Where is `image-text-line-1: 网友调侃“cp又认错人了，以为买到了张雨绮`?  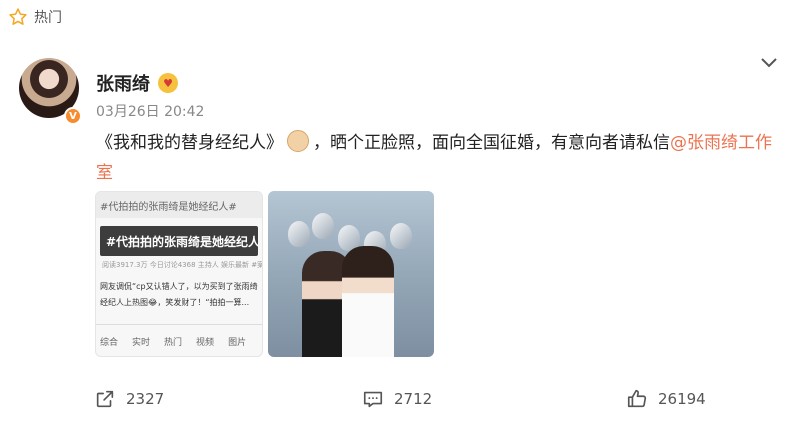 image-text-line-1: 网友调侃“cp又认错人了，以为买到了张雨绮 is located at coordinates (179, 286).